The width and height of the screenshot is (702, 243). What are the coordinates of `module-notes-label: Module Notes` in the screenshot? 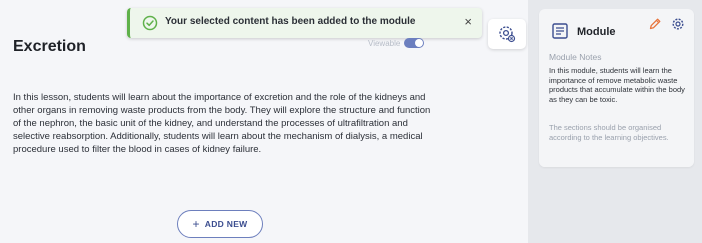 It's located at (575, 57).